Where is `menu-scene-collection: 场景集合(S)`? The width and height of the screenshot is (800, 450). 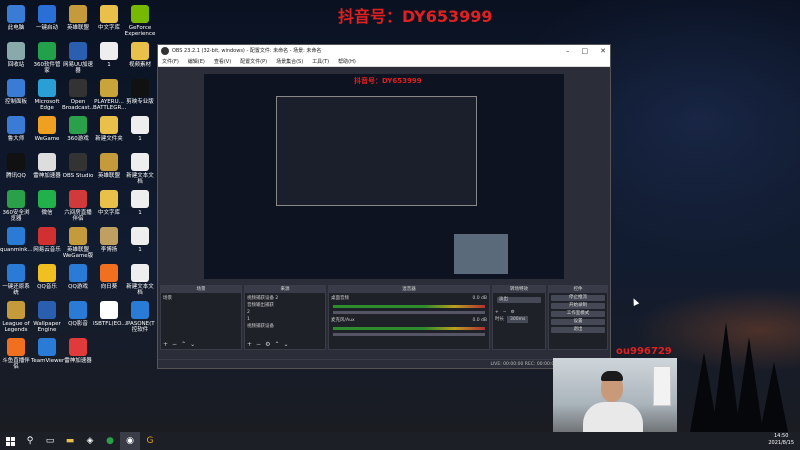 menu-scene-collection: 场景集合(S) is located at coordinates (289, 61).